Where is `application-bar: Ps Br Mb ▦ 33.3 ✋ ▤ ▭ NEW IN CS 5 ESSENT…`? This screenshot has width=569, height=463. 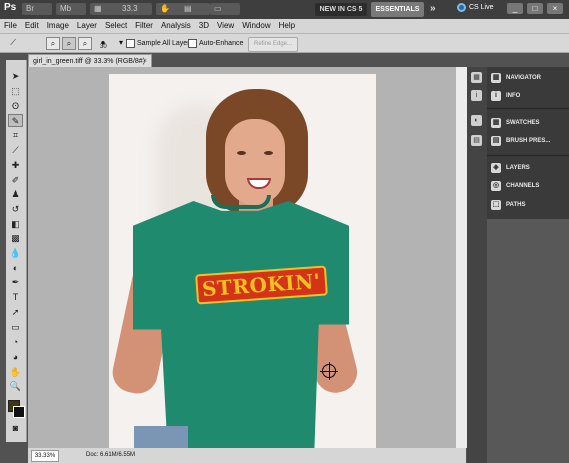 application-bar: Ps Br Mb ▦ 33.3 ✋ ▤ ▭ NEW IN CS 5 ESSENT… is located at coordinates (284, 9).